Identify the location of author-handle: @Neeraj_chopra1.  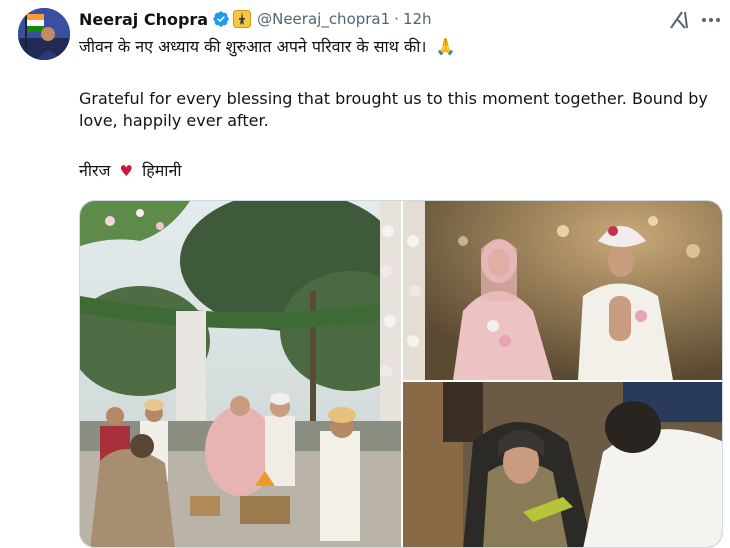
(323, 19).